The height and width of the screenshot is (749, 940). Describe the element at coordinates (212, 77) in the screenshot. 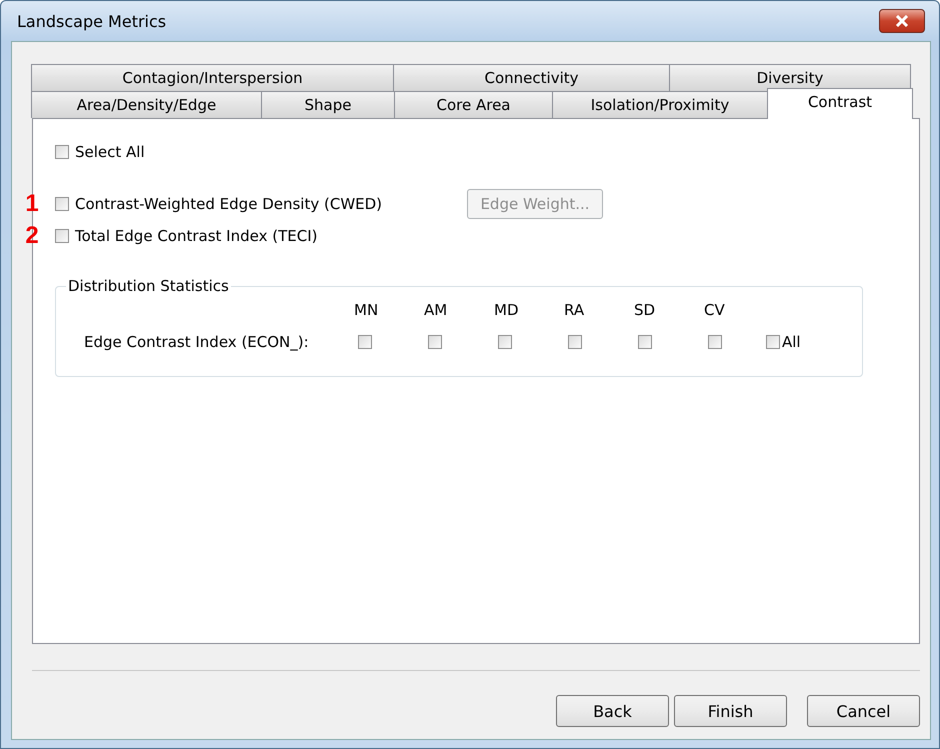

I see `tab: Contagion/Interspersion` at that location.